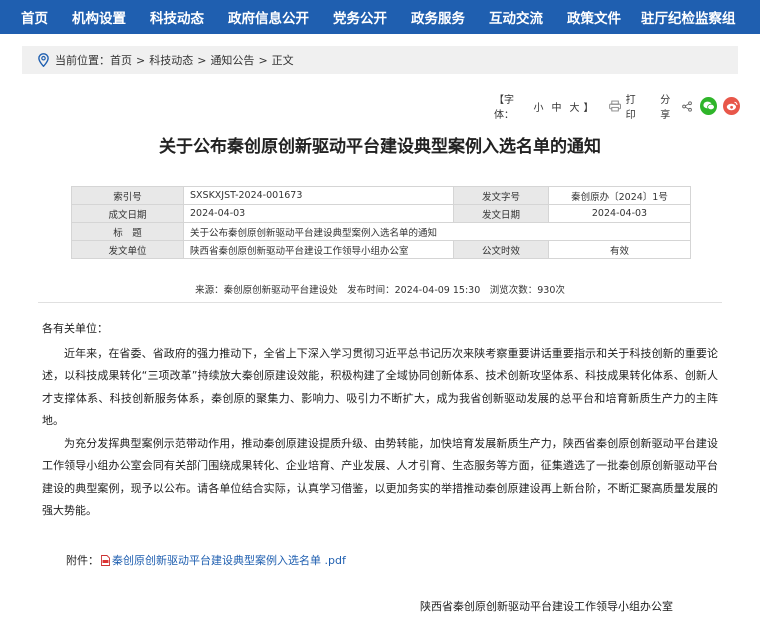 The image size is (760, 620). I want to click on article-tools: 【字体： 小 中 大 】 打印 分享, so click(617, 108).